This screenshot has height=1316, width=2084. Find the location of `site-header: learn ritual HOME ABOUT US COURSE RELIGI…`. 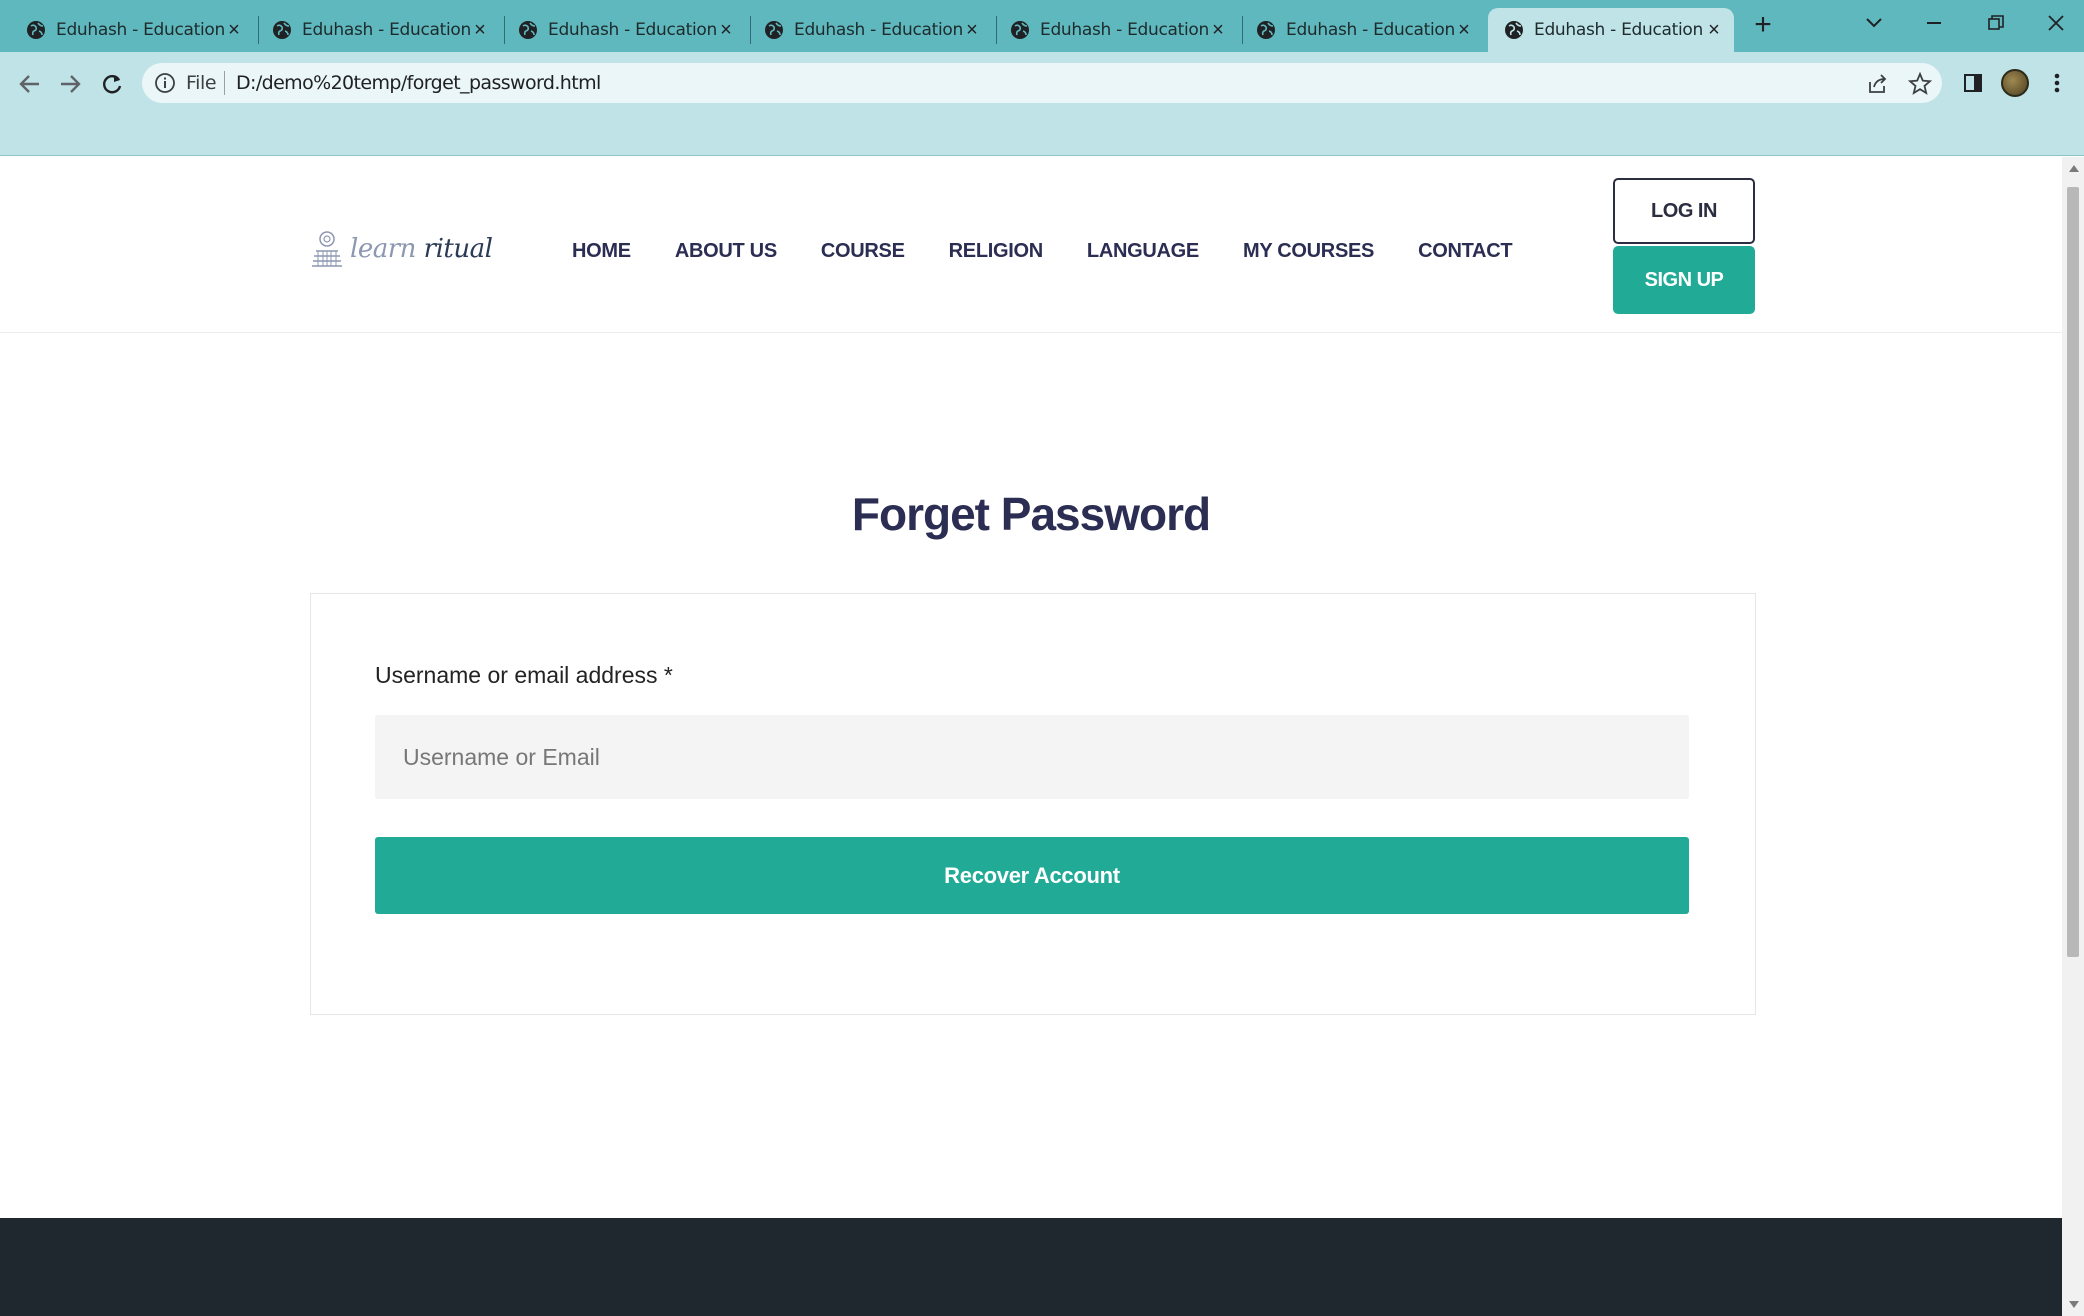

site-header: learn ritual HOME ABOUT US COURSE RELIGI… is located at coordinates (1031, 245).